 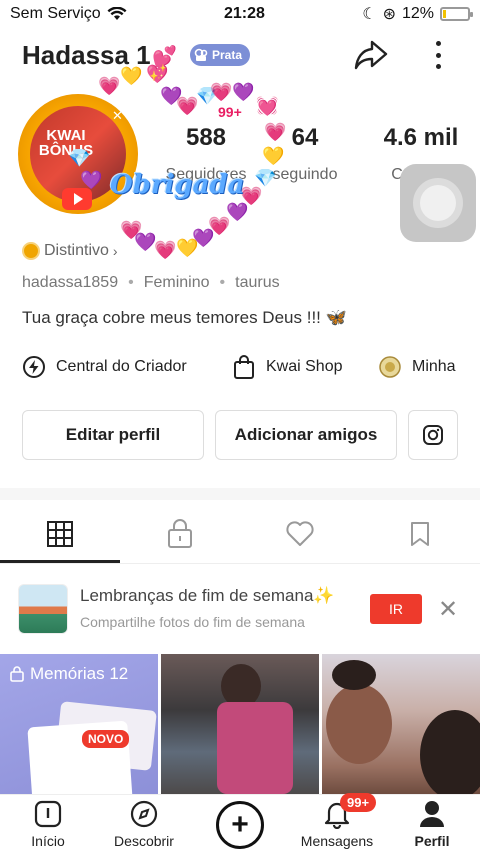 I want to click on rotation-lock-icon: ⊛, so click(x=389, y=14).